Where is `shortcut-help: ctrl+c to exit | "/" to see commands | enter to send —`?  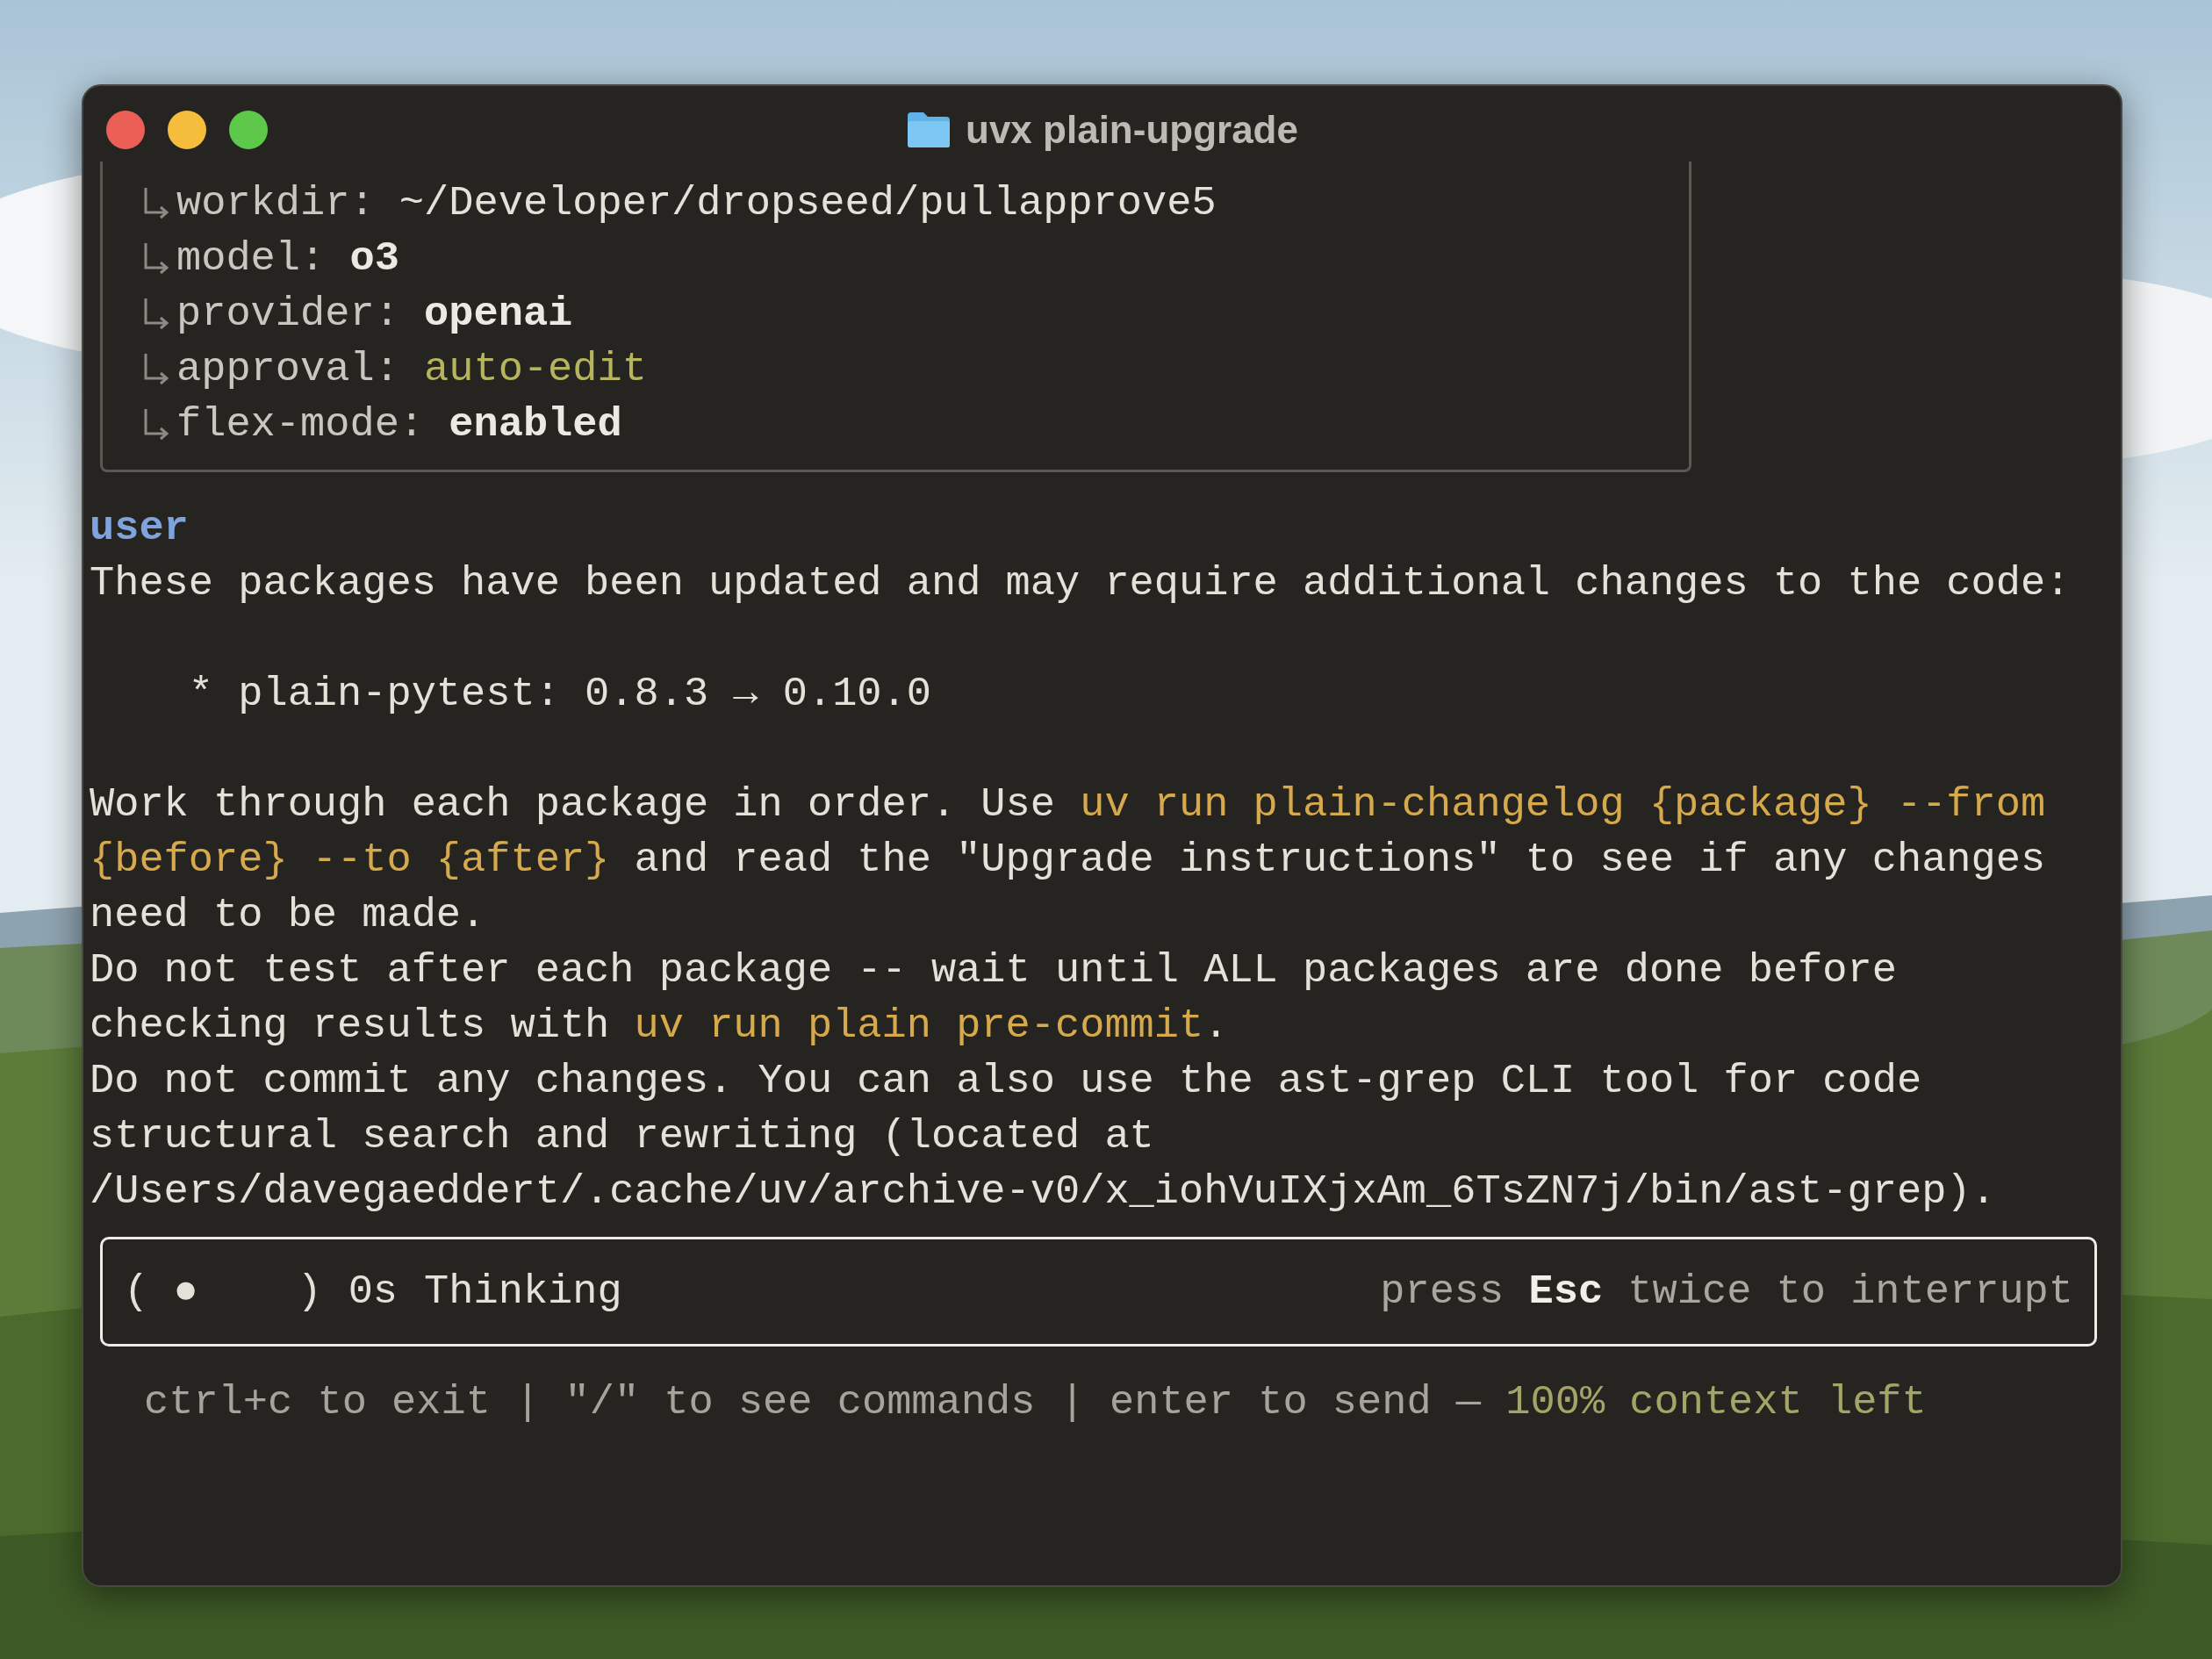 shortcut-help: ctrl+c to exit | "/" to see commands | enter to send — is located at coordinates (813, 1403).